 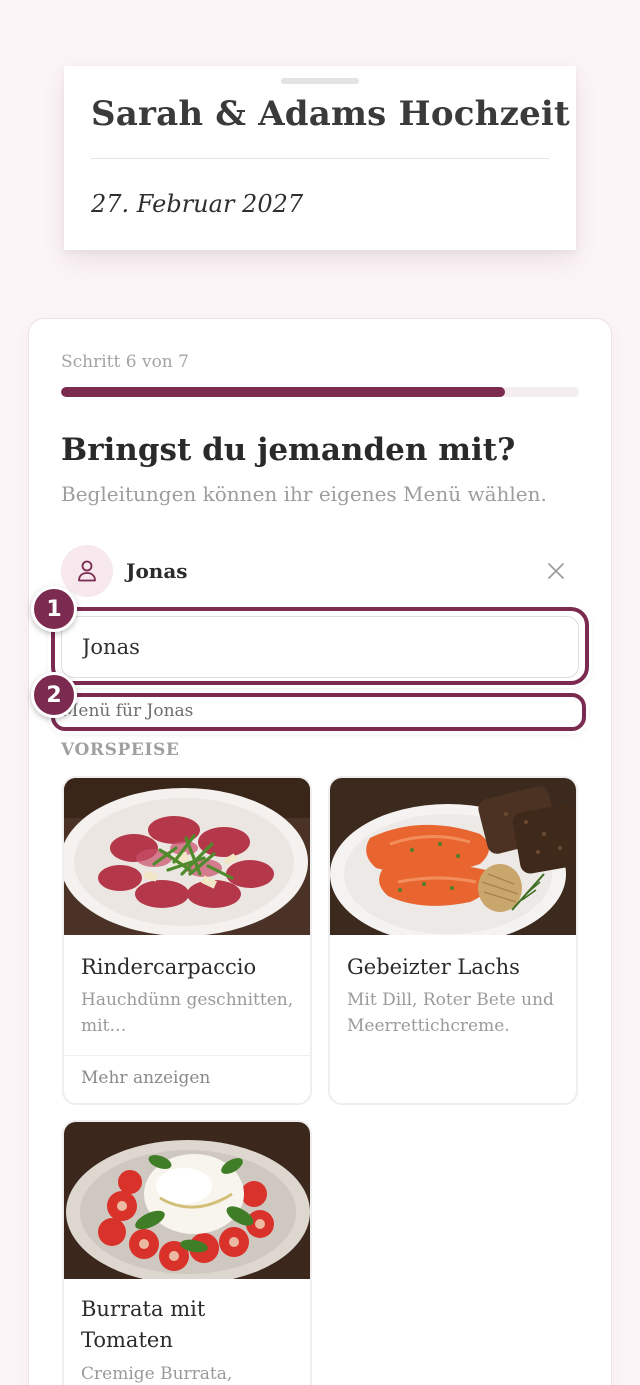 I want to click on event-date: 27. Februar 2027, so click(x=197, y=204).